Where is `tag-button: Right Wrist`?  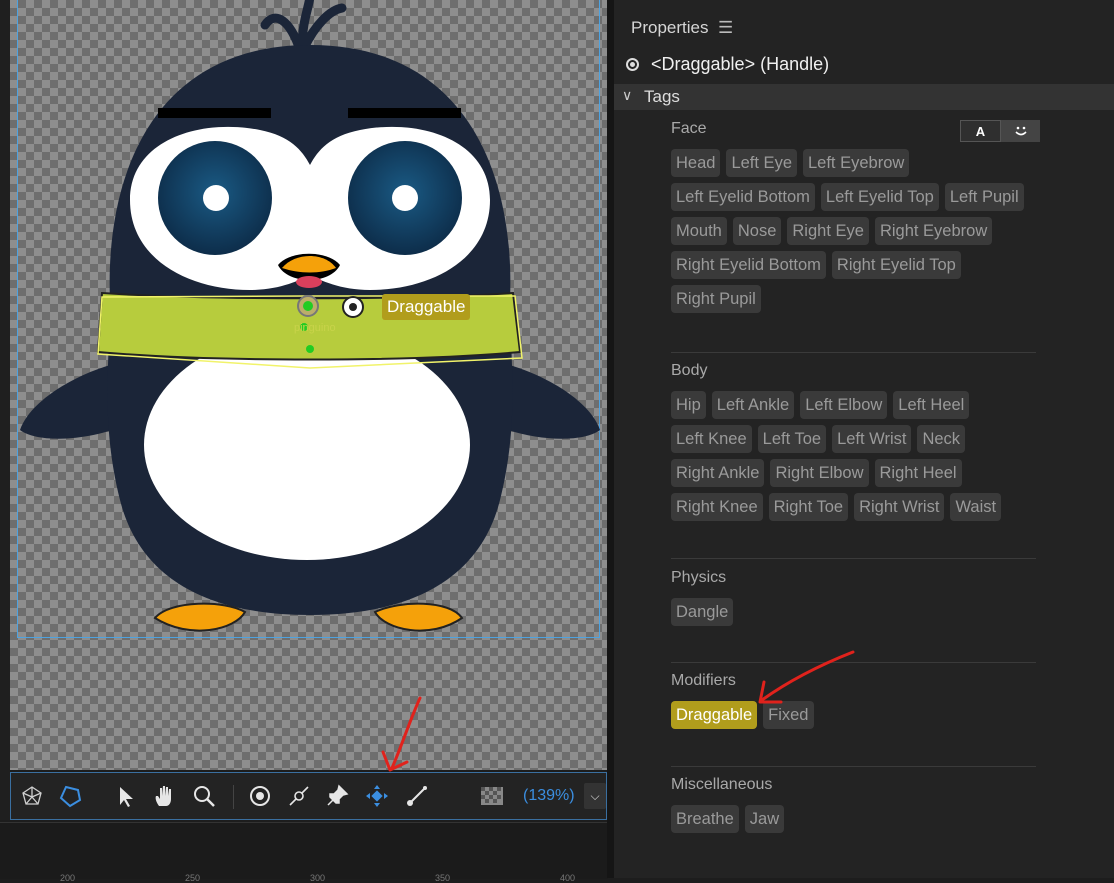 tag-button: Right Wrist is located at coordinates (899, 507).